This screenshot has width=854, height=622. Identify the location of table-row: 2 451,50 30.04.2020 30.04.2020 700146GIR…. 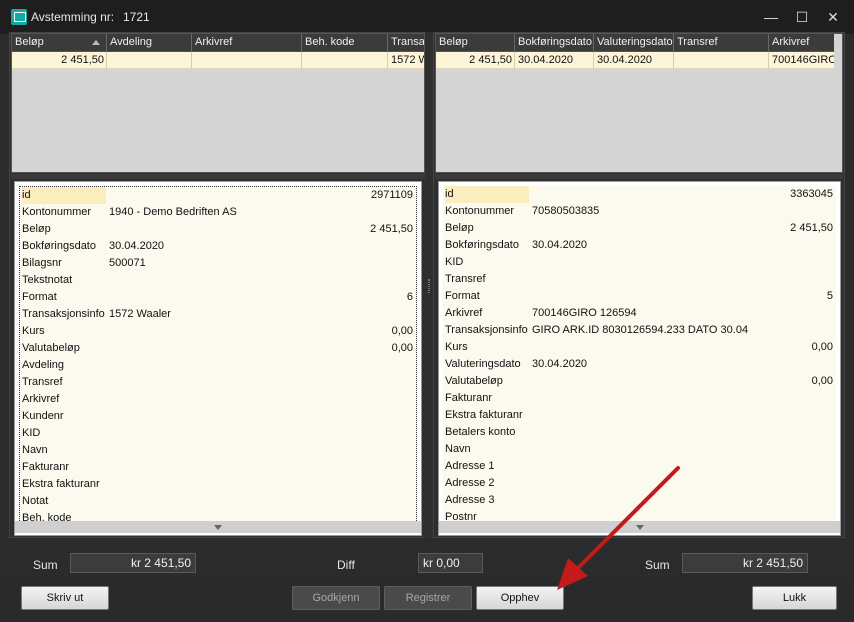
(636, 60).